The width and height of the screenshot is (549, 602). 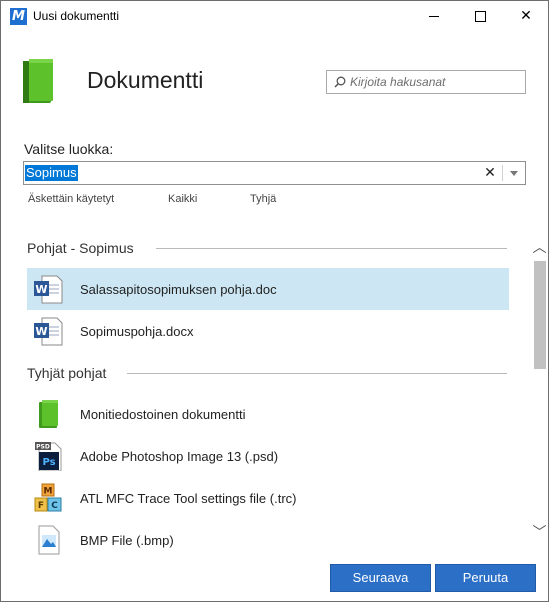 What do you see at coordinates (76, 16) in the screenshot?
I see `window-title: Uusi dokumentti` at bounding box center [76, 16].